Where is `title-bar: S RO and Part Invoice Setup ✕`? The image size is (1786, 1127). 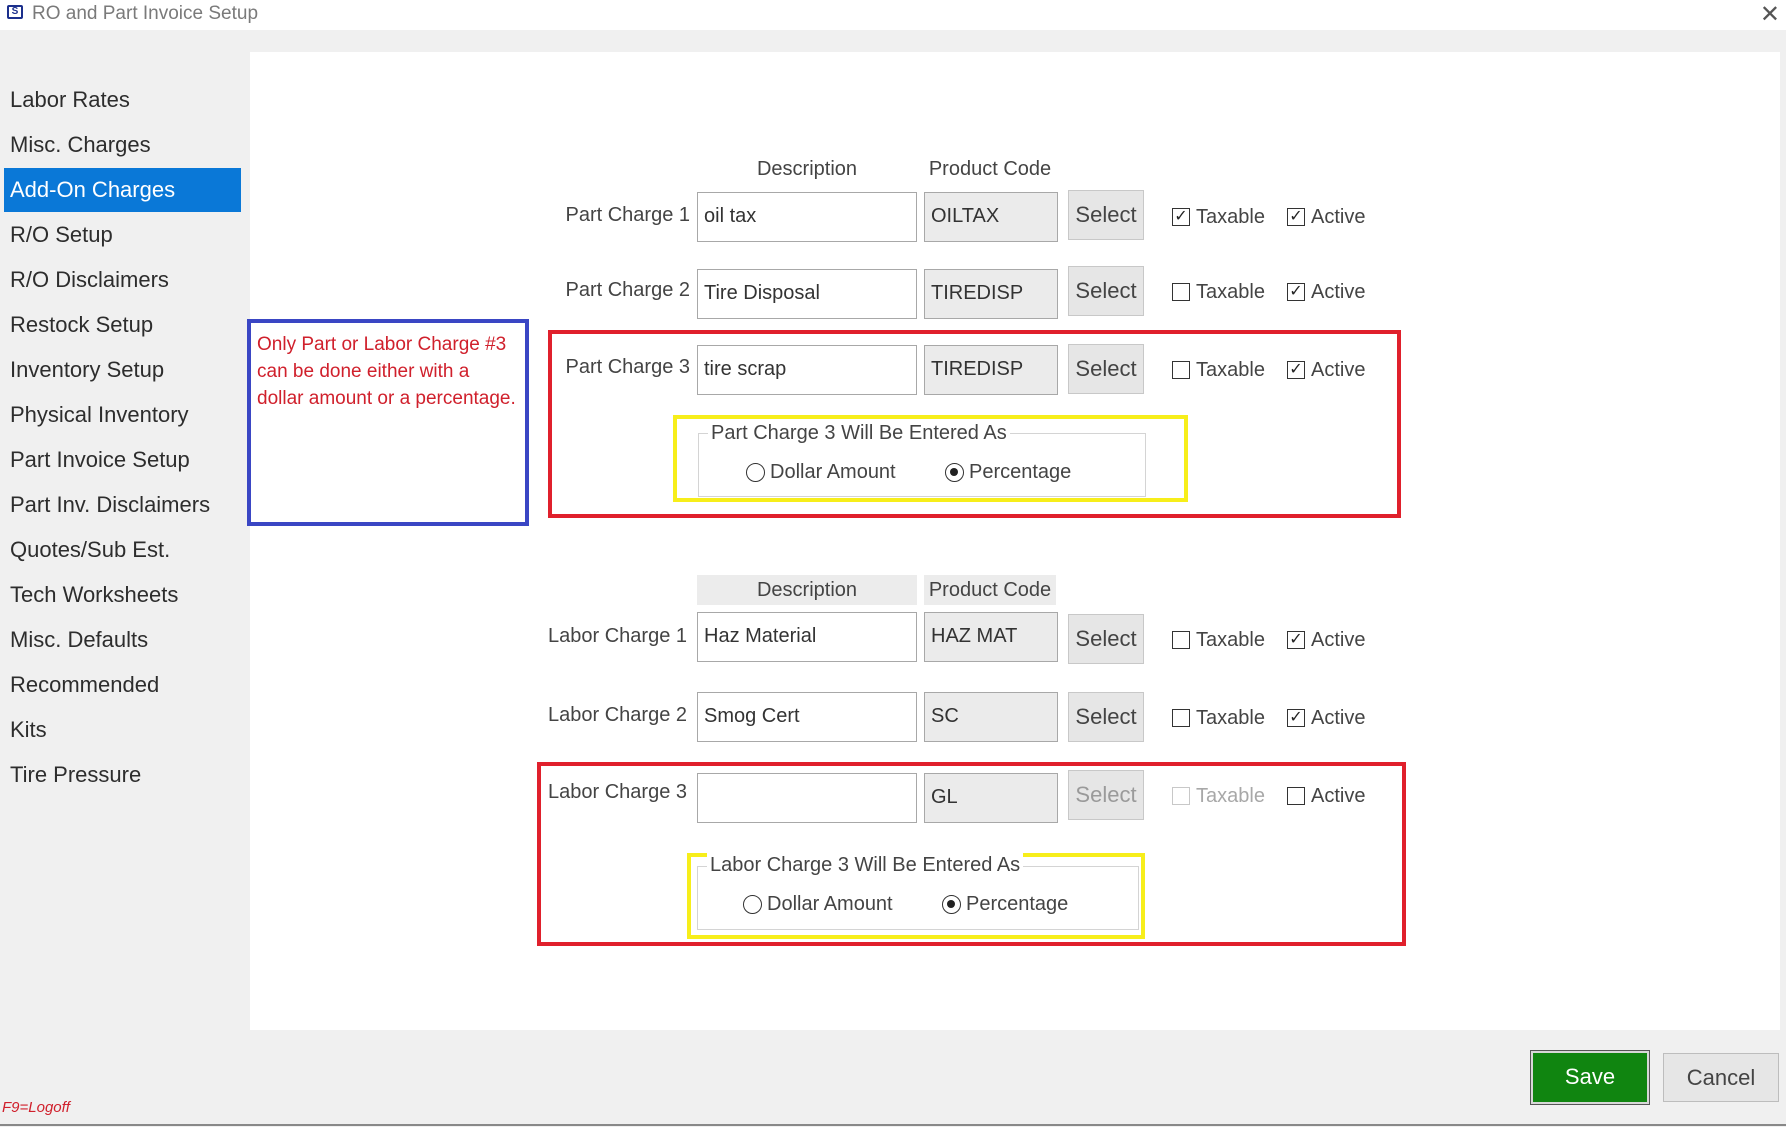
title-bar: S RO and Part Invoice Setup ✕ is located at coordinates (893, 15).